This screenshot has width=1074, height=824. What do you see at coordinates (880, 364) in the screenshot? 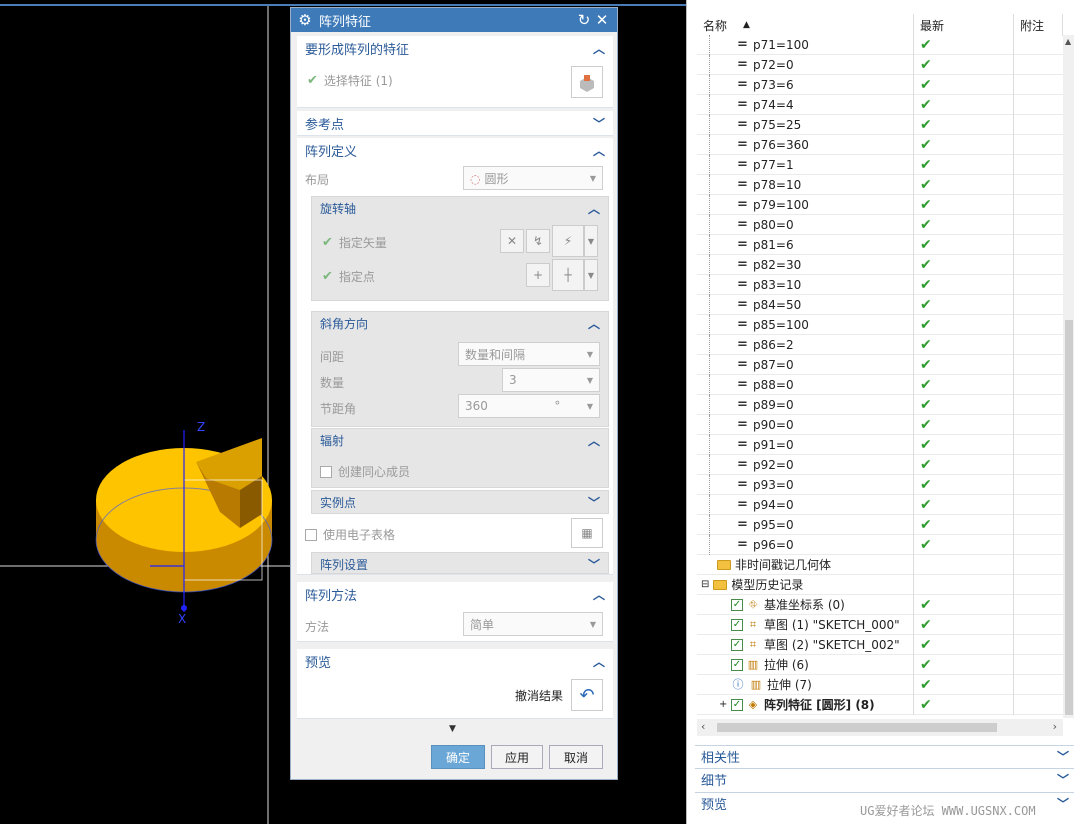
I see `expression-row: = p87=0 ✔` at bounding box center [880, 364].